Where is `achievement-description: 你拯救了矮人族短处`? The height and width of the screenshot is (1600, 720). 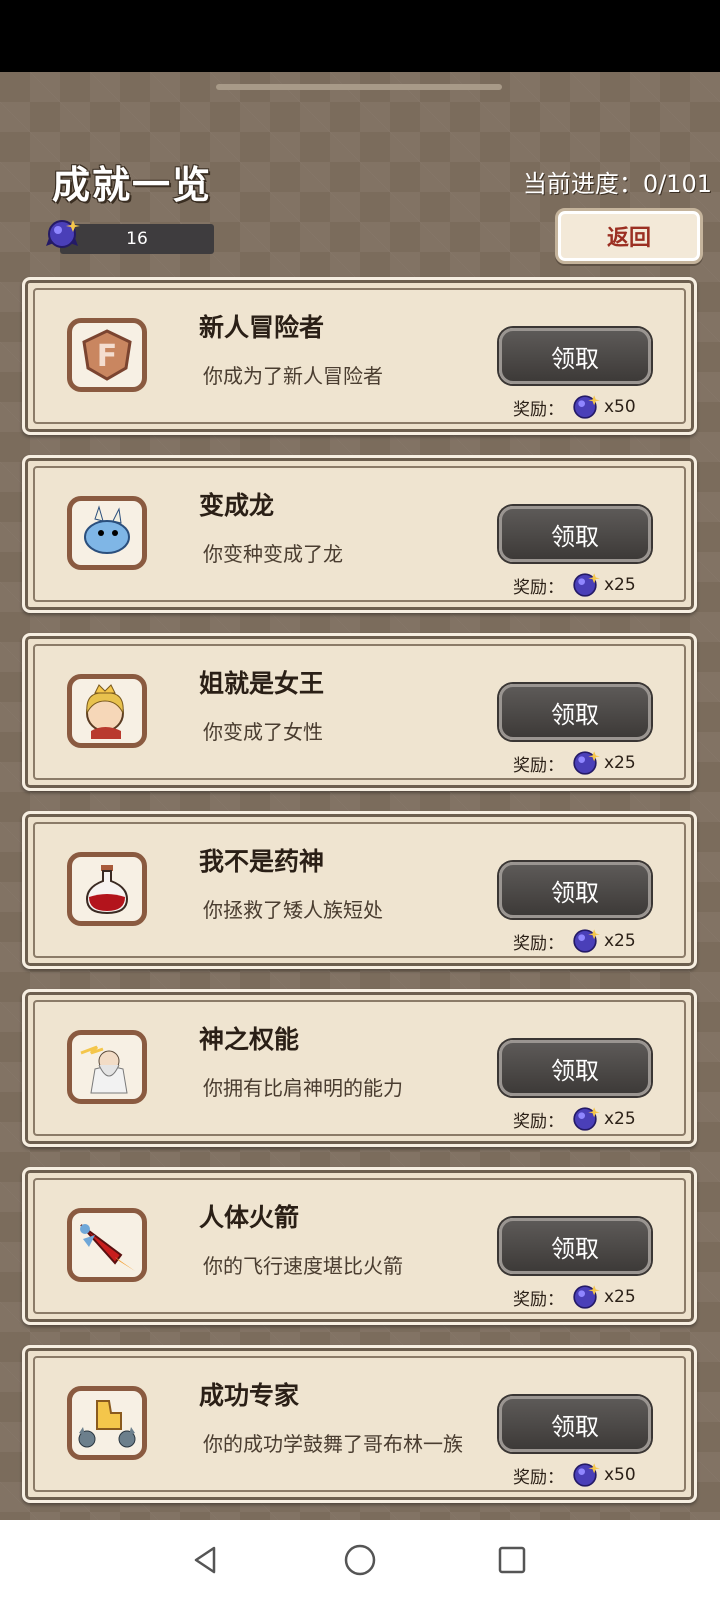
achievement-description: 你拯救了矮人族短处 is located at coordinates (293, 910).